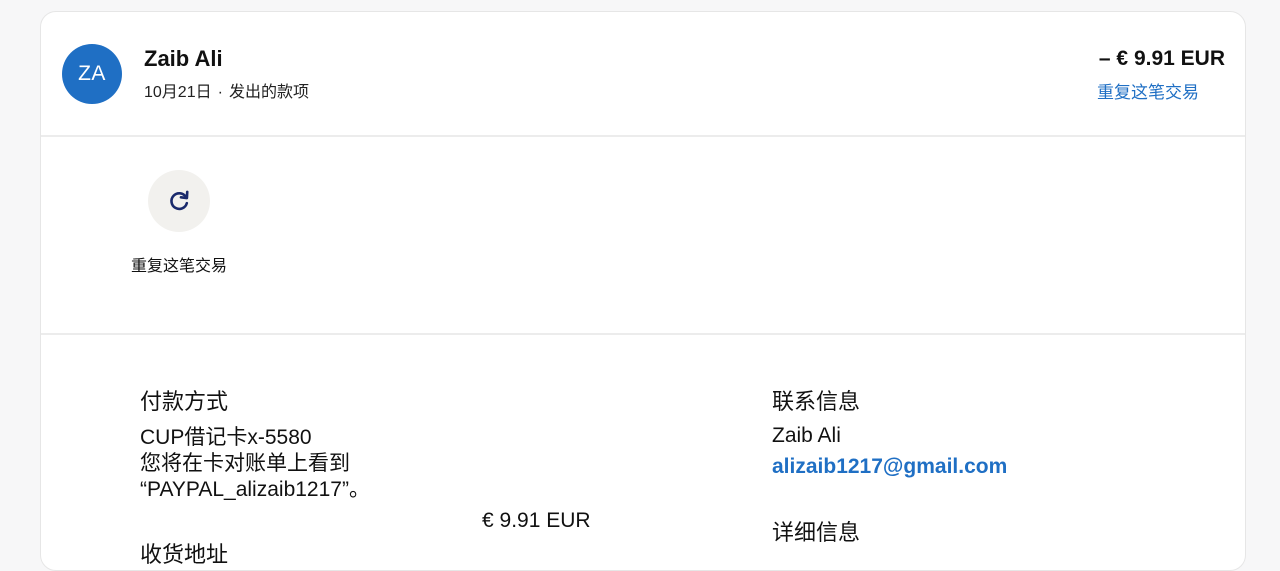 The width and height of the screenshot is (1280, 571). I want to click on payment-amount: € 9.91 EUR, so click(536, 520).